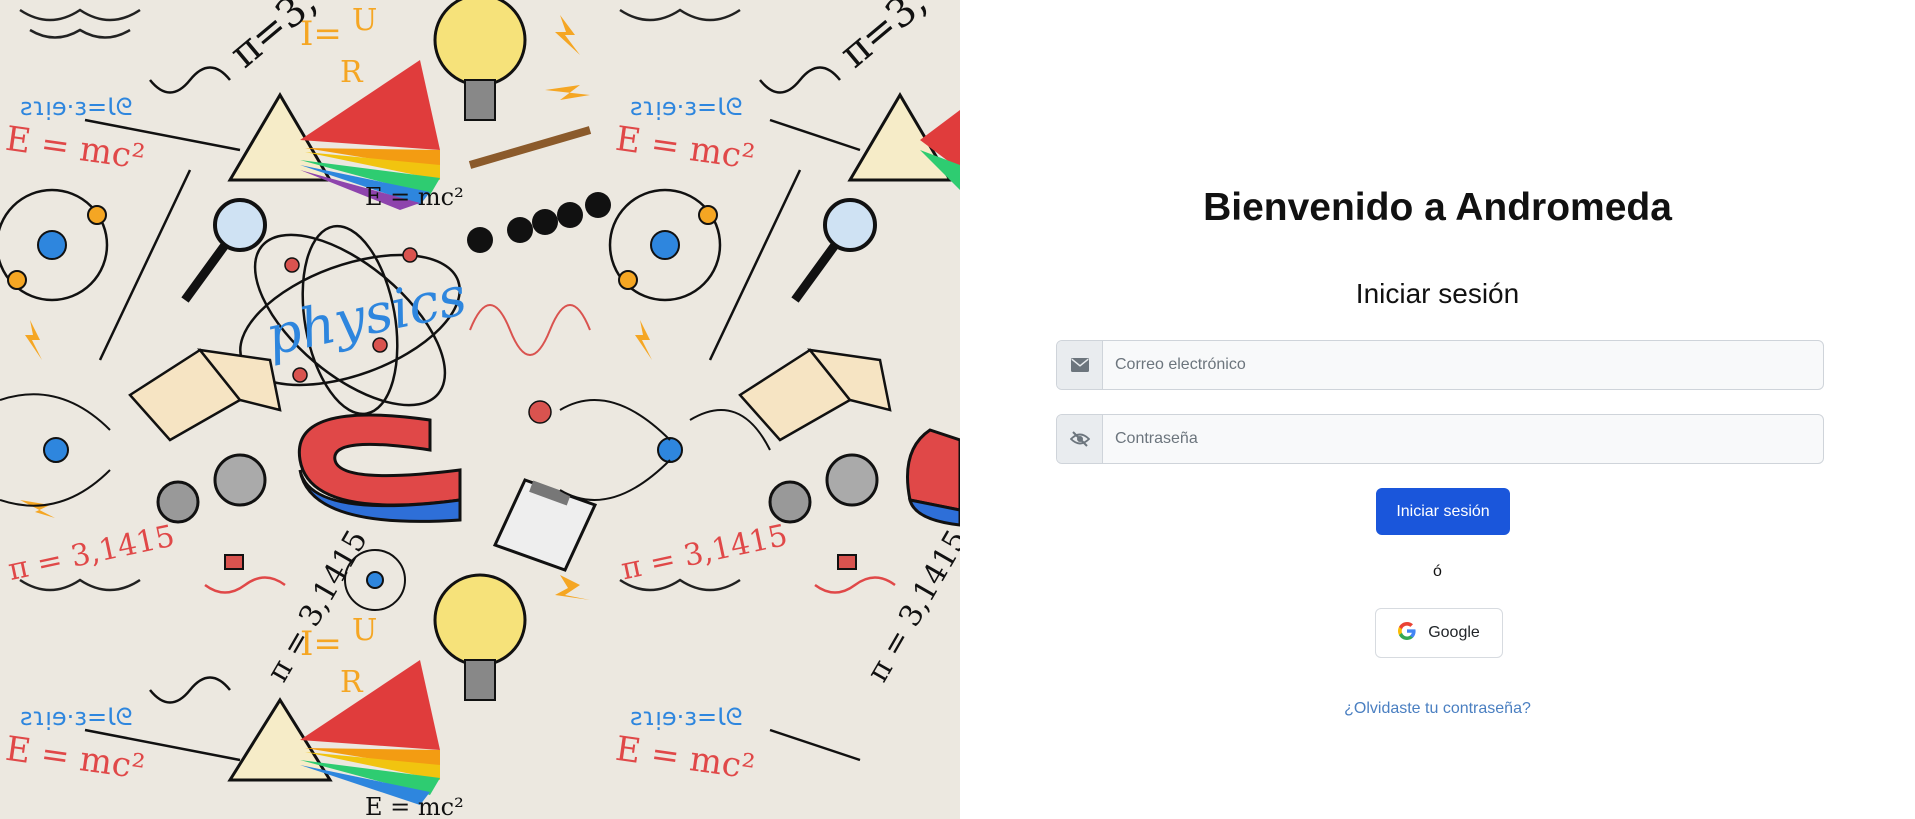  What do you see at coordinates (76, 717) in the screenshot?
I see `mirror-pi-text-2: ƨɿᴉɘ·ɜ=Ɩᘓ` at bounding box center [76, 717].